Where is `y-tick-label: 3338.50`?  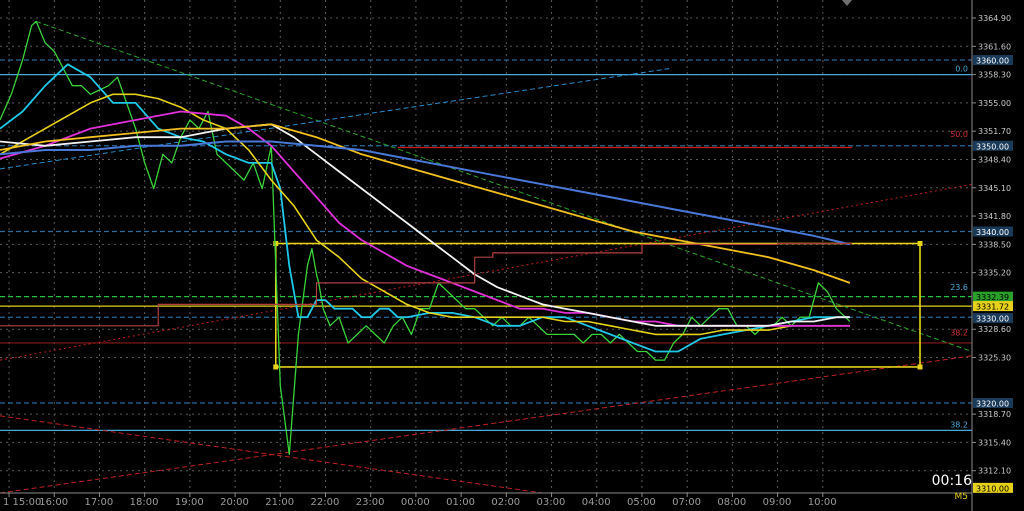
y-tick-label: 3338.50 is located at coordinates (994, 244).